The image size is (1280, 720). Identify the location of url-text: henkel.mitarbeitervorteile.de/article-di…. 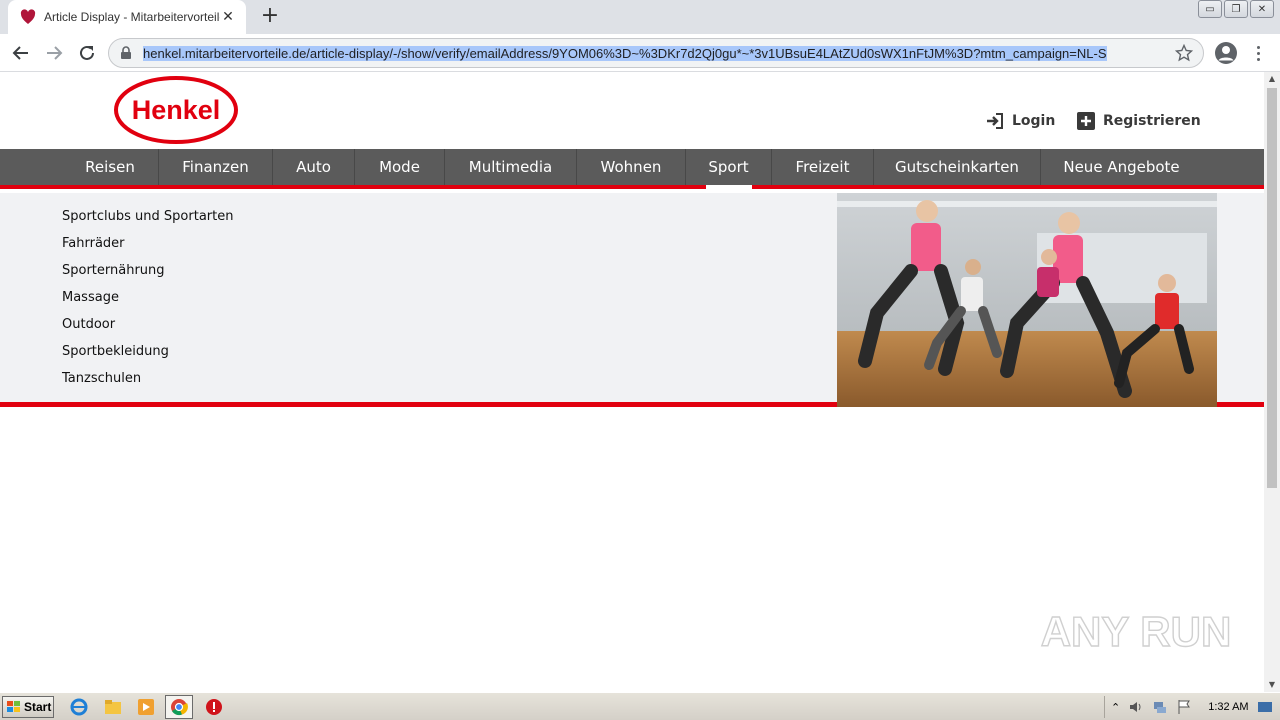
(655, 53).